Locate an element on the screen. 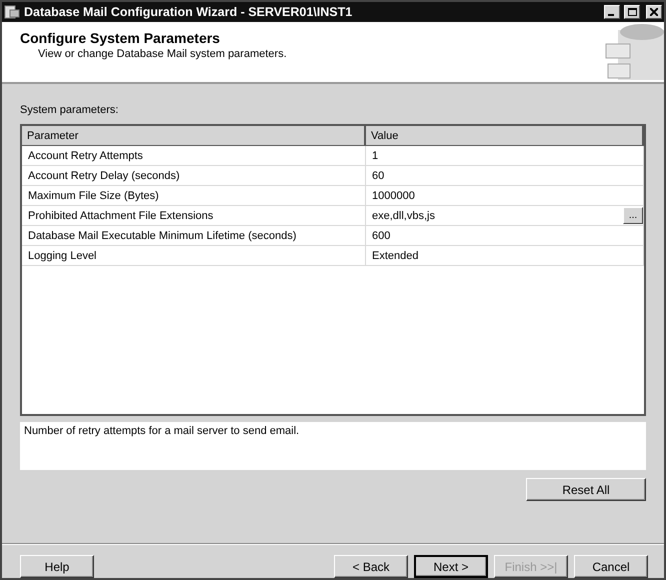 The height and width of the screenshot is (580, 666). parameter-cell: Logging Level is located at coordinates (194, 255).